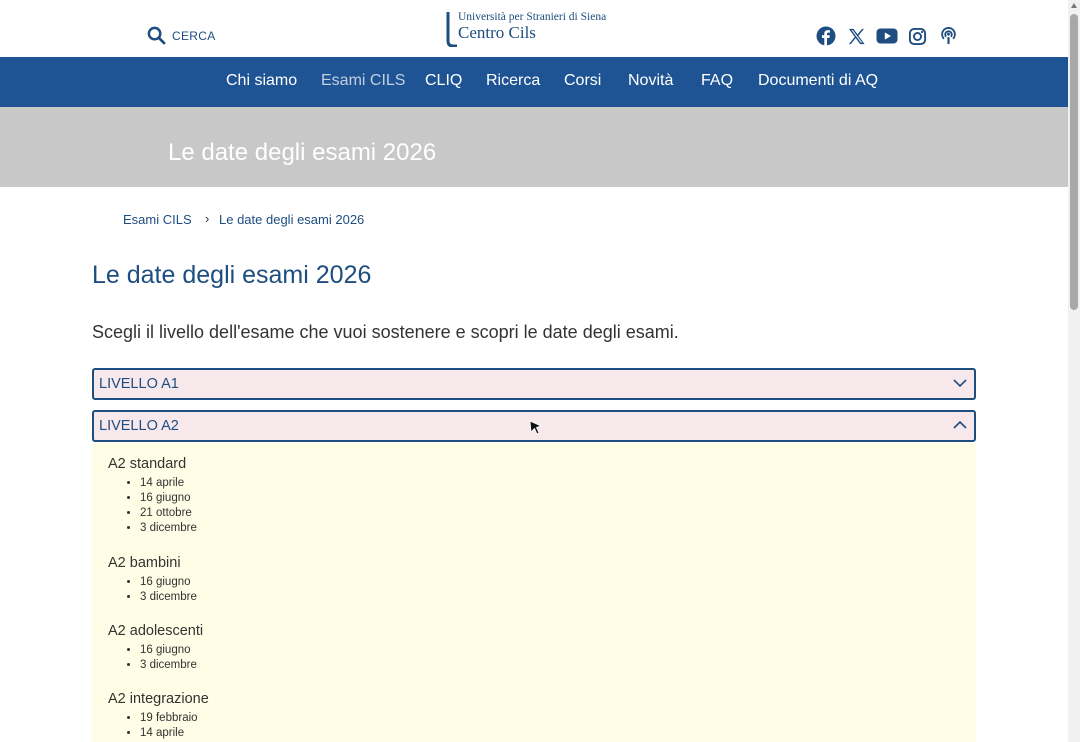 The width and height of the screenshot is (1080, 742). I want to click on logo-university: Università per Stranieri di Siena, so click(532, 17).